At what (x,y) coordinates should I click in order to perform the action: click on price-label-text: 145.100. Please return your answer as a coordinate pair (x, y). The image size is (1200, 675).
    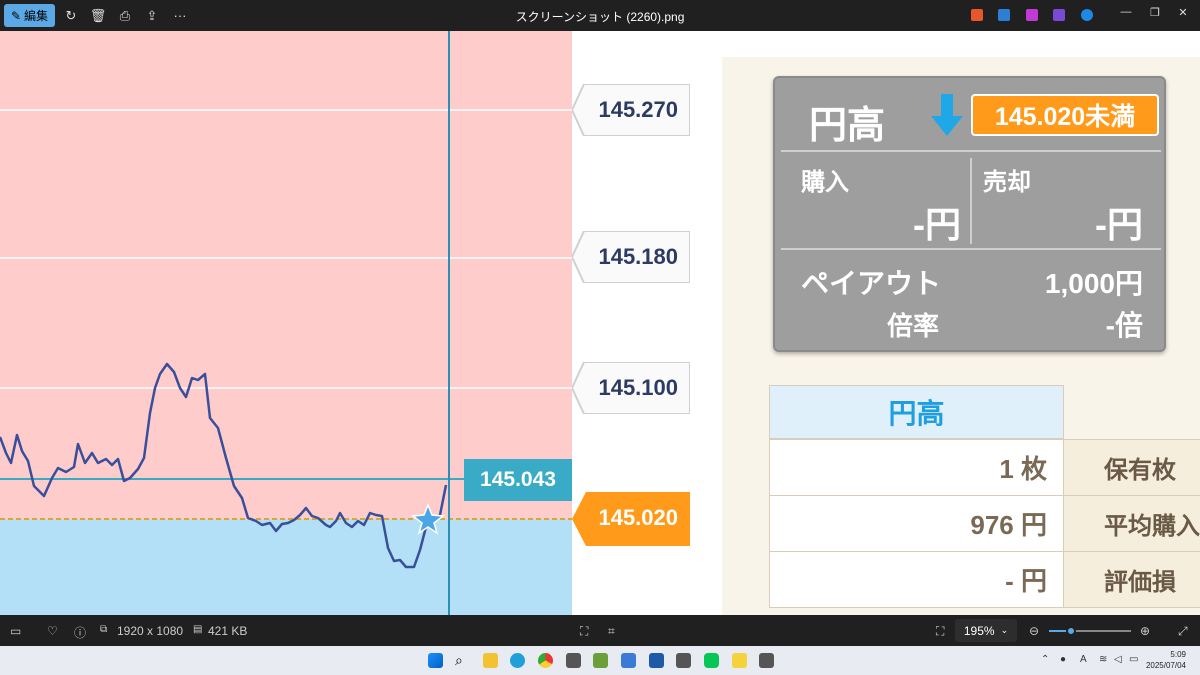
    Looking at the image, I should click on (638, 387).